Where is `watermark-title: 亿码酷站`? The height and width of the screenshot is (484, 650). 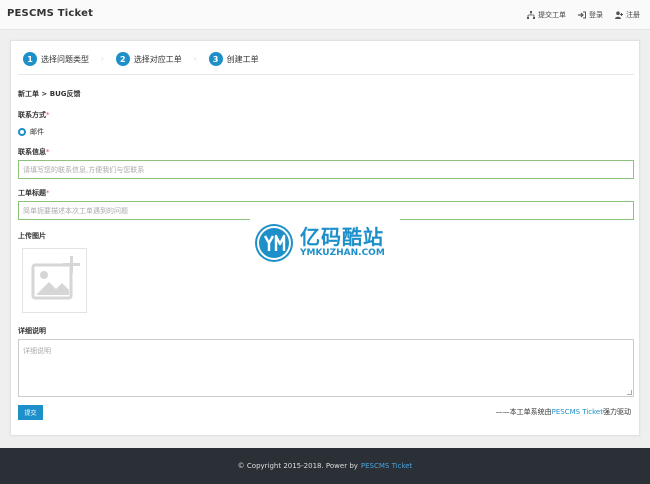 watermark-title: 亿码酷站 is located at coordinates (342, 237).